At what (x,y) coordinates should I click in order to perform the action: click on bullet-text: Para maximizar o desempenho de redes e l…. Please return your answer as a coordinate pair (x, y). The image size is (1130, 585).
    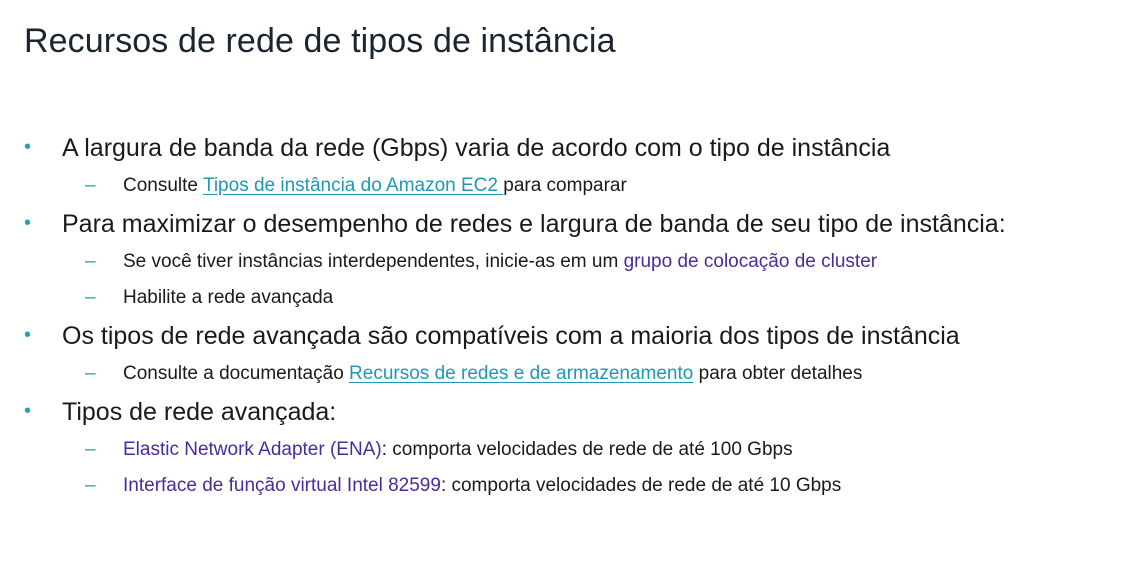
    Looking at the image, I should click on (534, 223).